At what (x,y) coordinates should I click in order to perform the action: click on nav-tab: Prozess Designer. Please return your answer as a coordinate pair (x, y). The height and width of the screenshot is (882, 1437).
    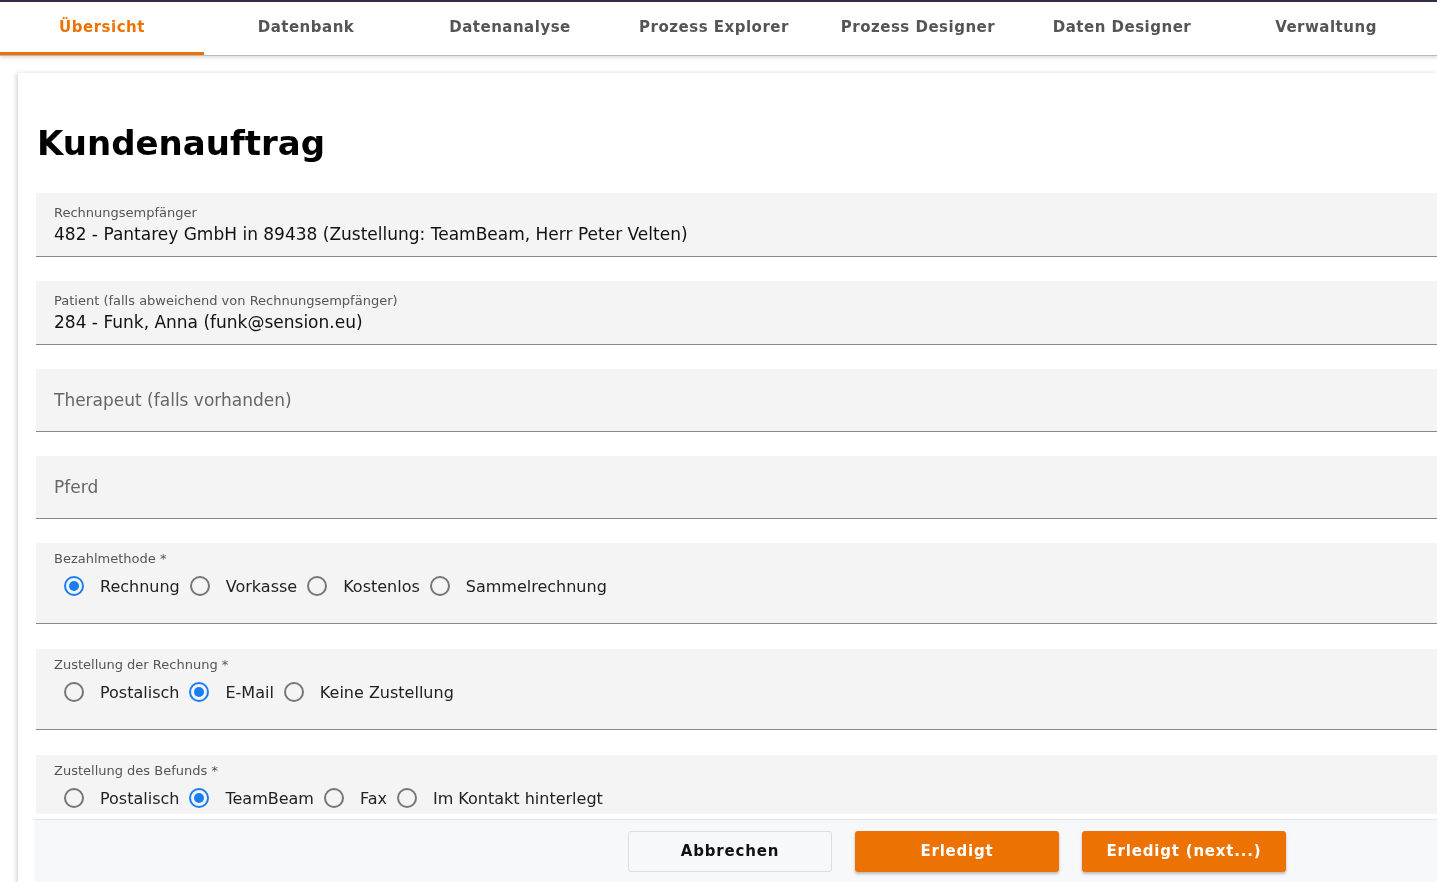
    Looking at the image, I should click on (918, 28).